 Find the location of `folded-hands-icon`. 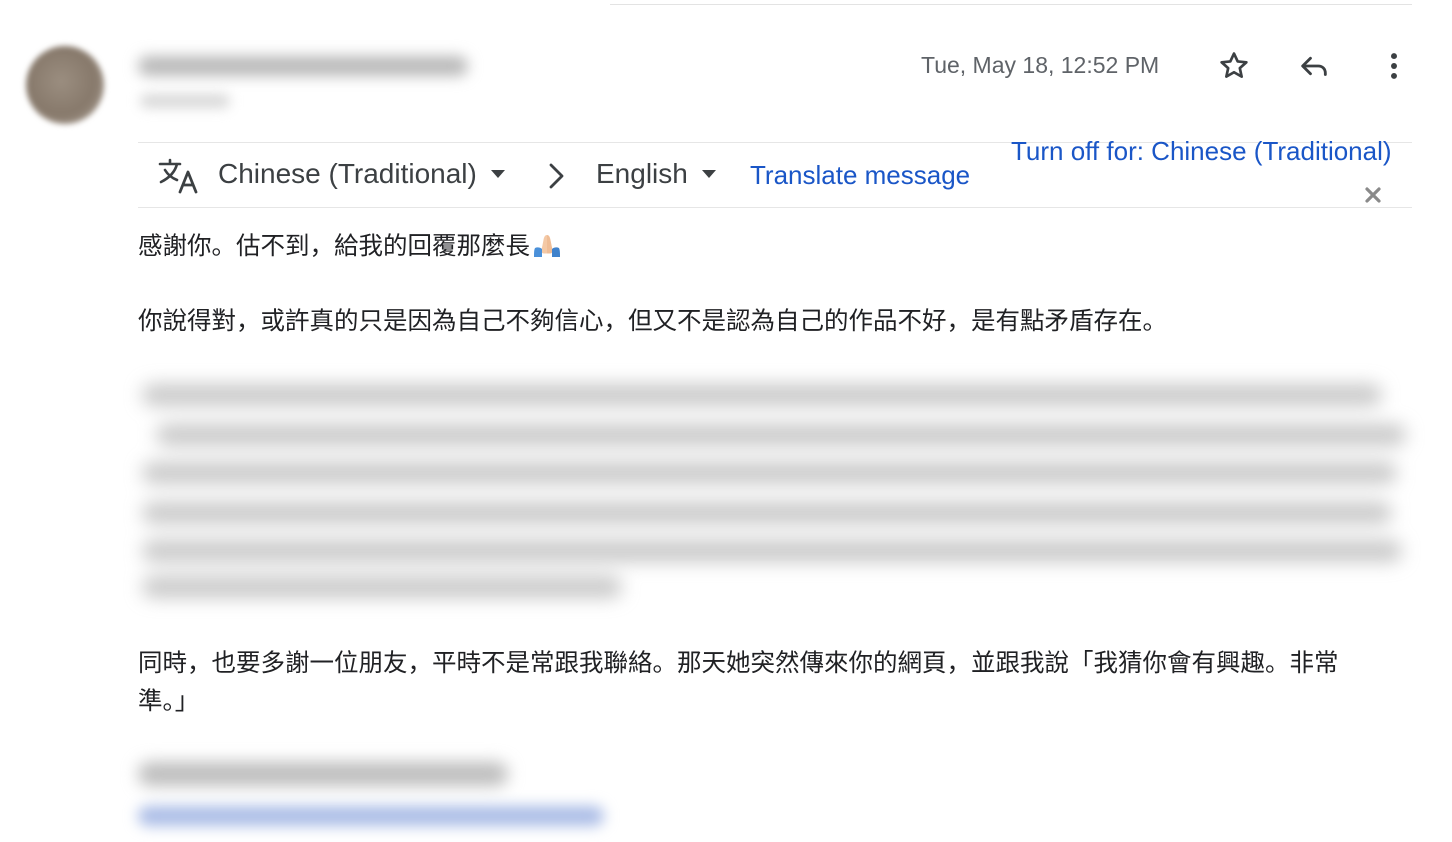

folded-hands-icon is located at coordinates (547, 246).